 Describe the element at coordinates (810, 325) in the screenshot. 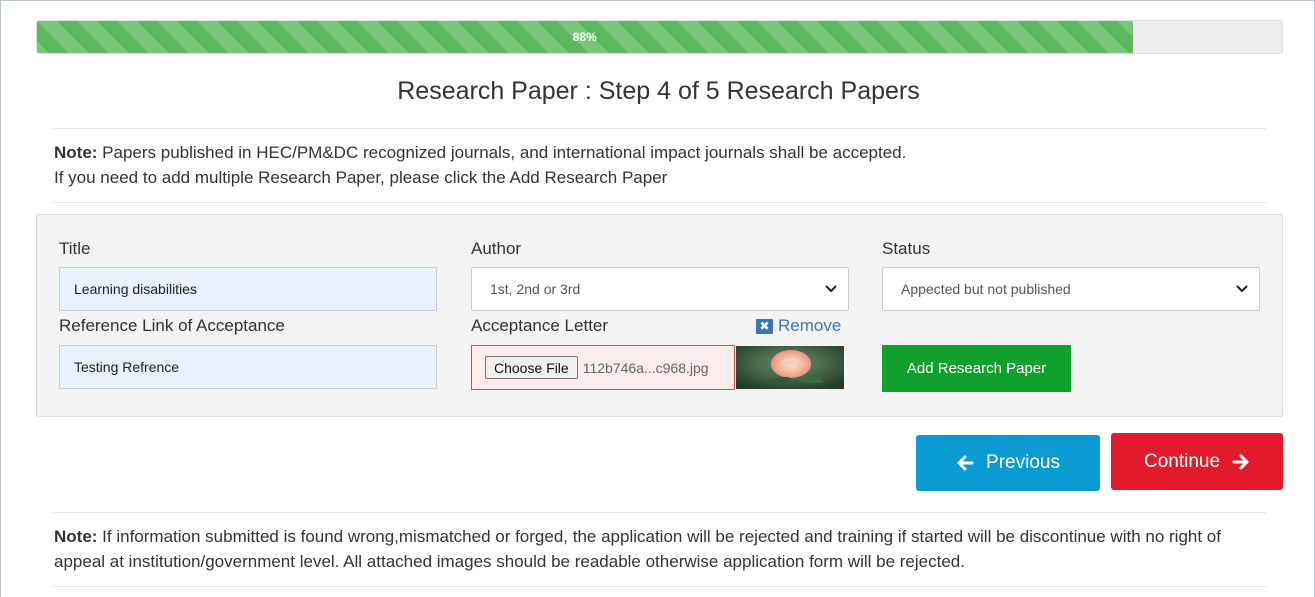

I see `remove-label: Remove` at that location.